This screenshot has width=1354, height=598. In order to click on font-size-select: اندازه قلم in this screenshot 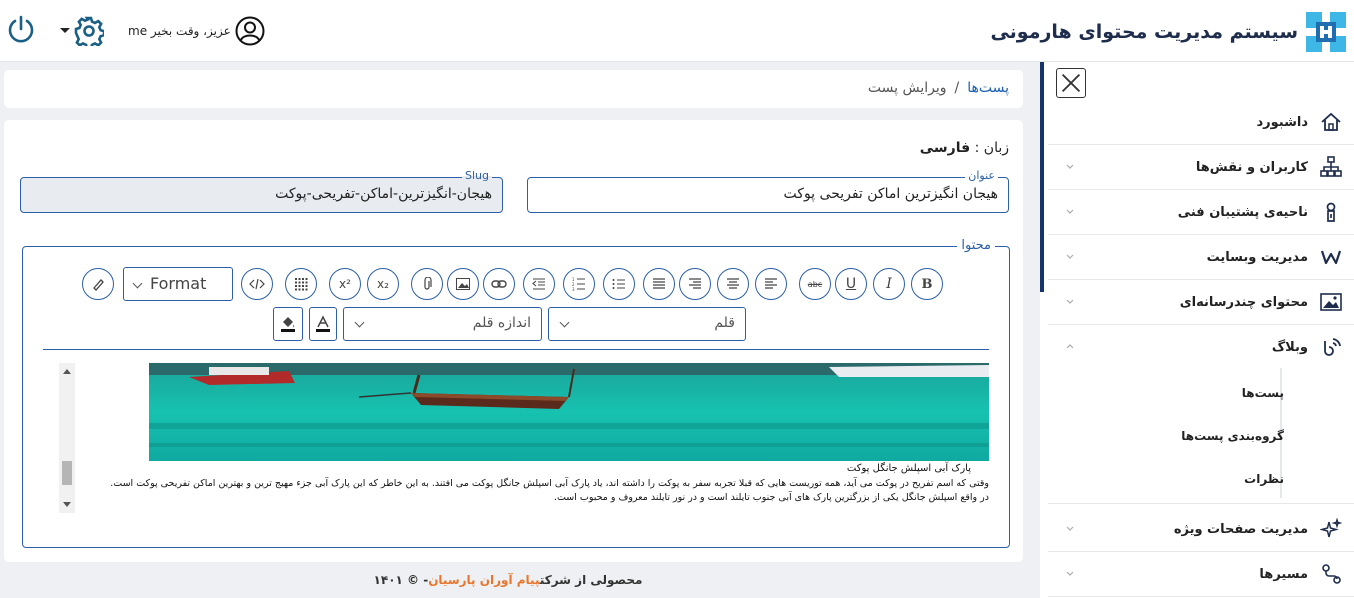, I will do `click(442, 324)`.